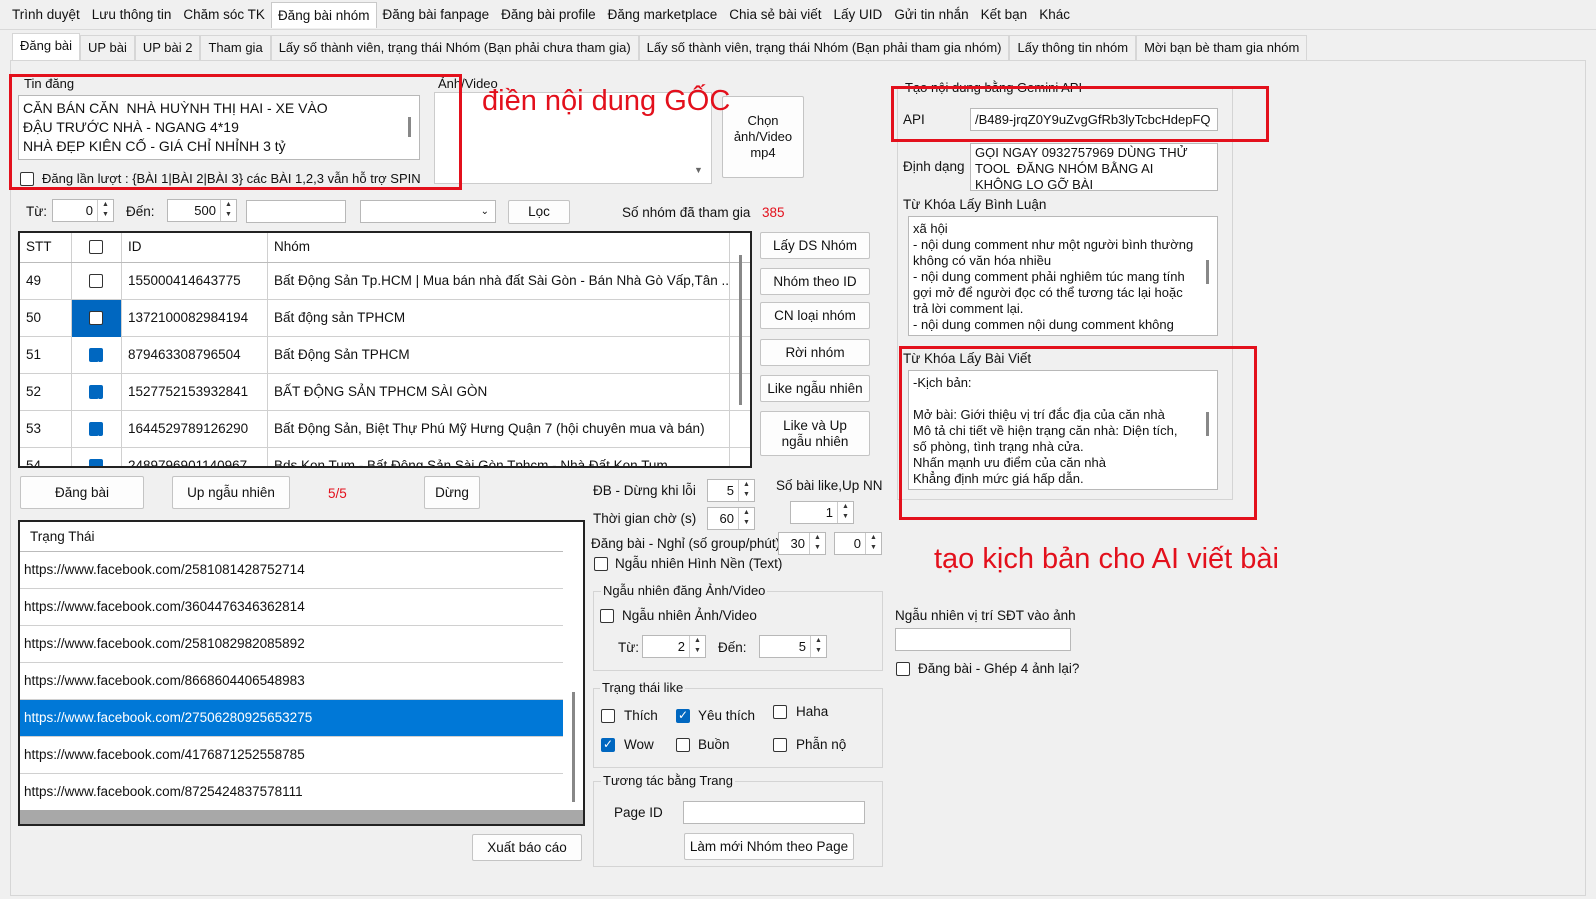 This screenshot has height=899, width=1596. Describe the element at coordinates (573, 747) in the screenshot. I see `status-list-scrollbar` at that location.